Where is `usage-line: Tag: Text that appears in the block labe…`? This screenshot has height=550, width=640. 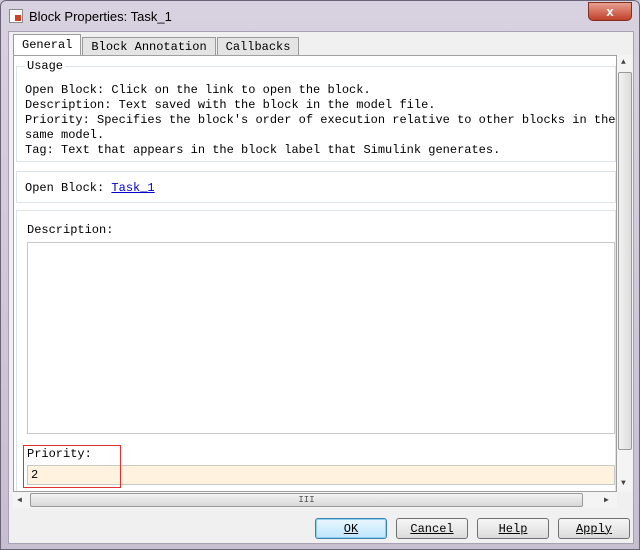 usage-line: Tag: Text that appears in the block labe… is located at coordinates (263, 150).